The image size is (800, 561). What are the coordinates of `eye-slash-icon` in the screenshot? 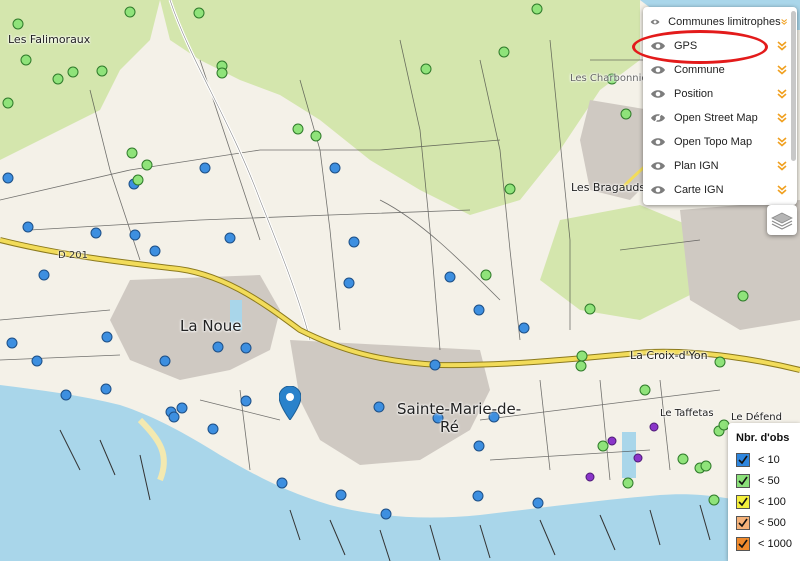 It's located at (658, 118).